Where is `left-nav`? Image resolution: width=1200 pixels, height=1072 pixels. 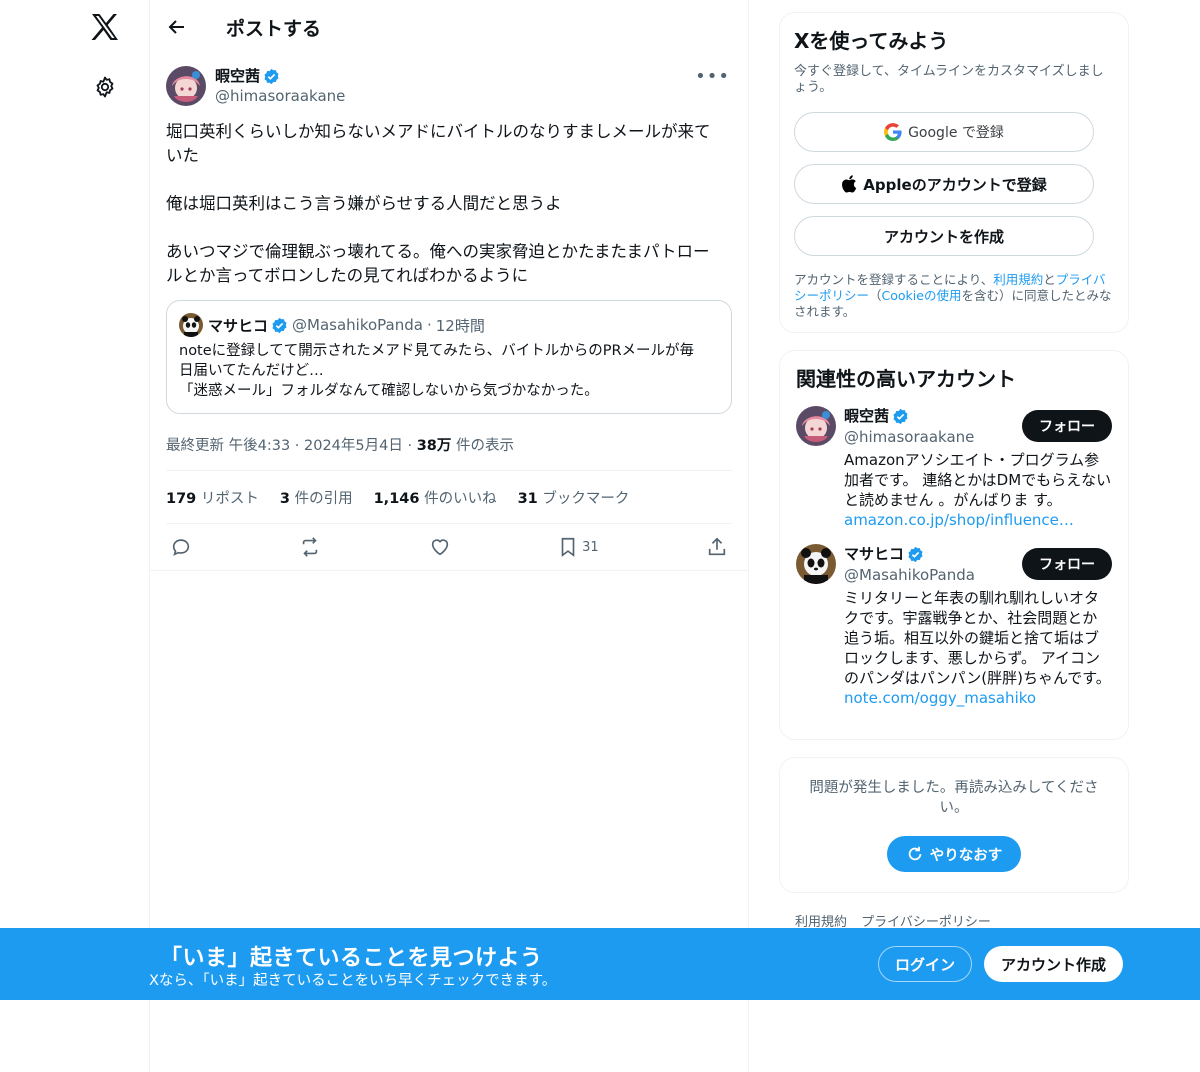
left-nav is located at coordinates (75, 536).